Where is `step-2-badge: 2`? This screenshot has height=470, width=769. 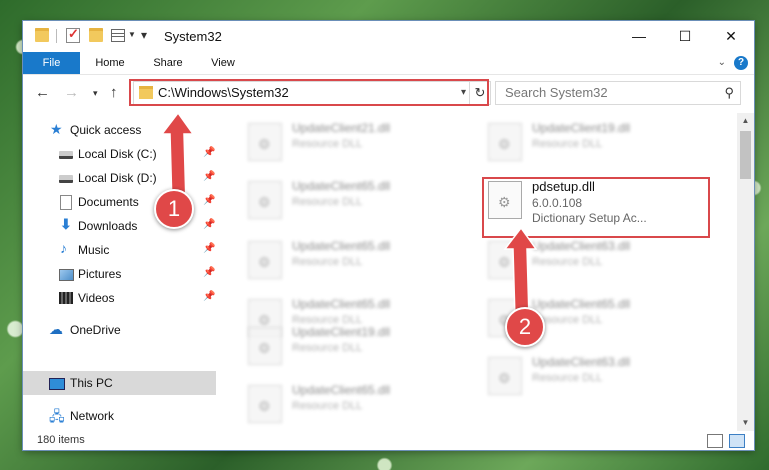
step-2-badge: 2 is located at coordinates (525, 327).